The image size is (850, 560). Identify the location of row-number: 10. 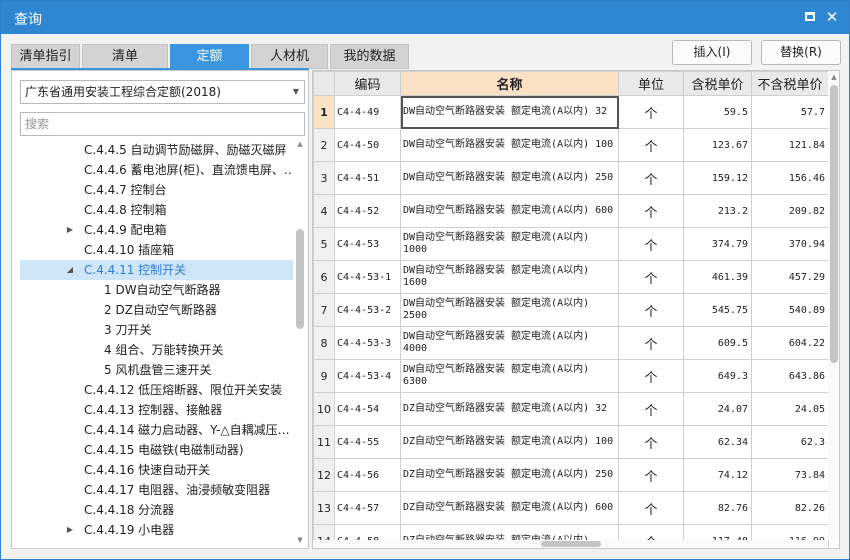
(324, 409).